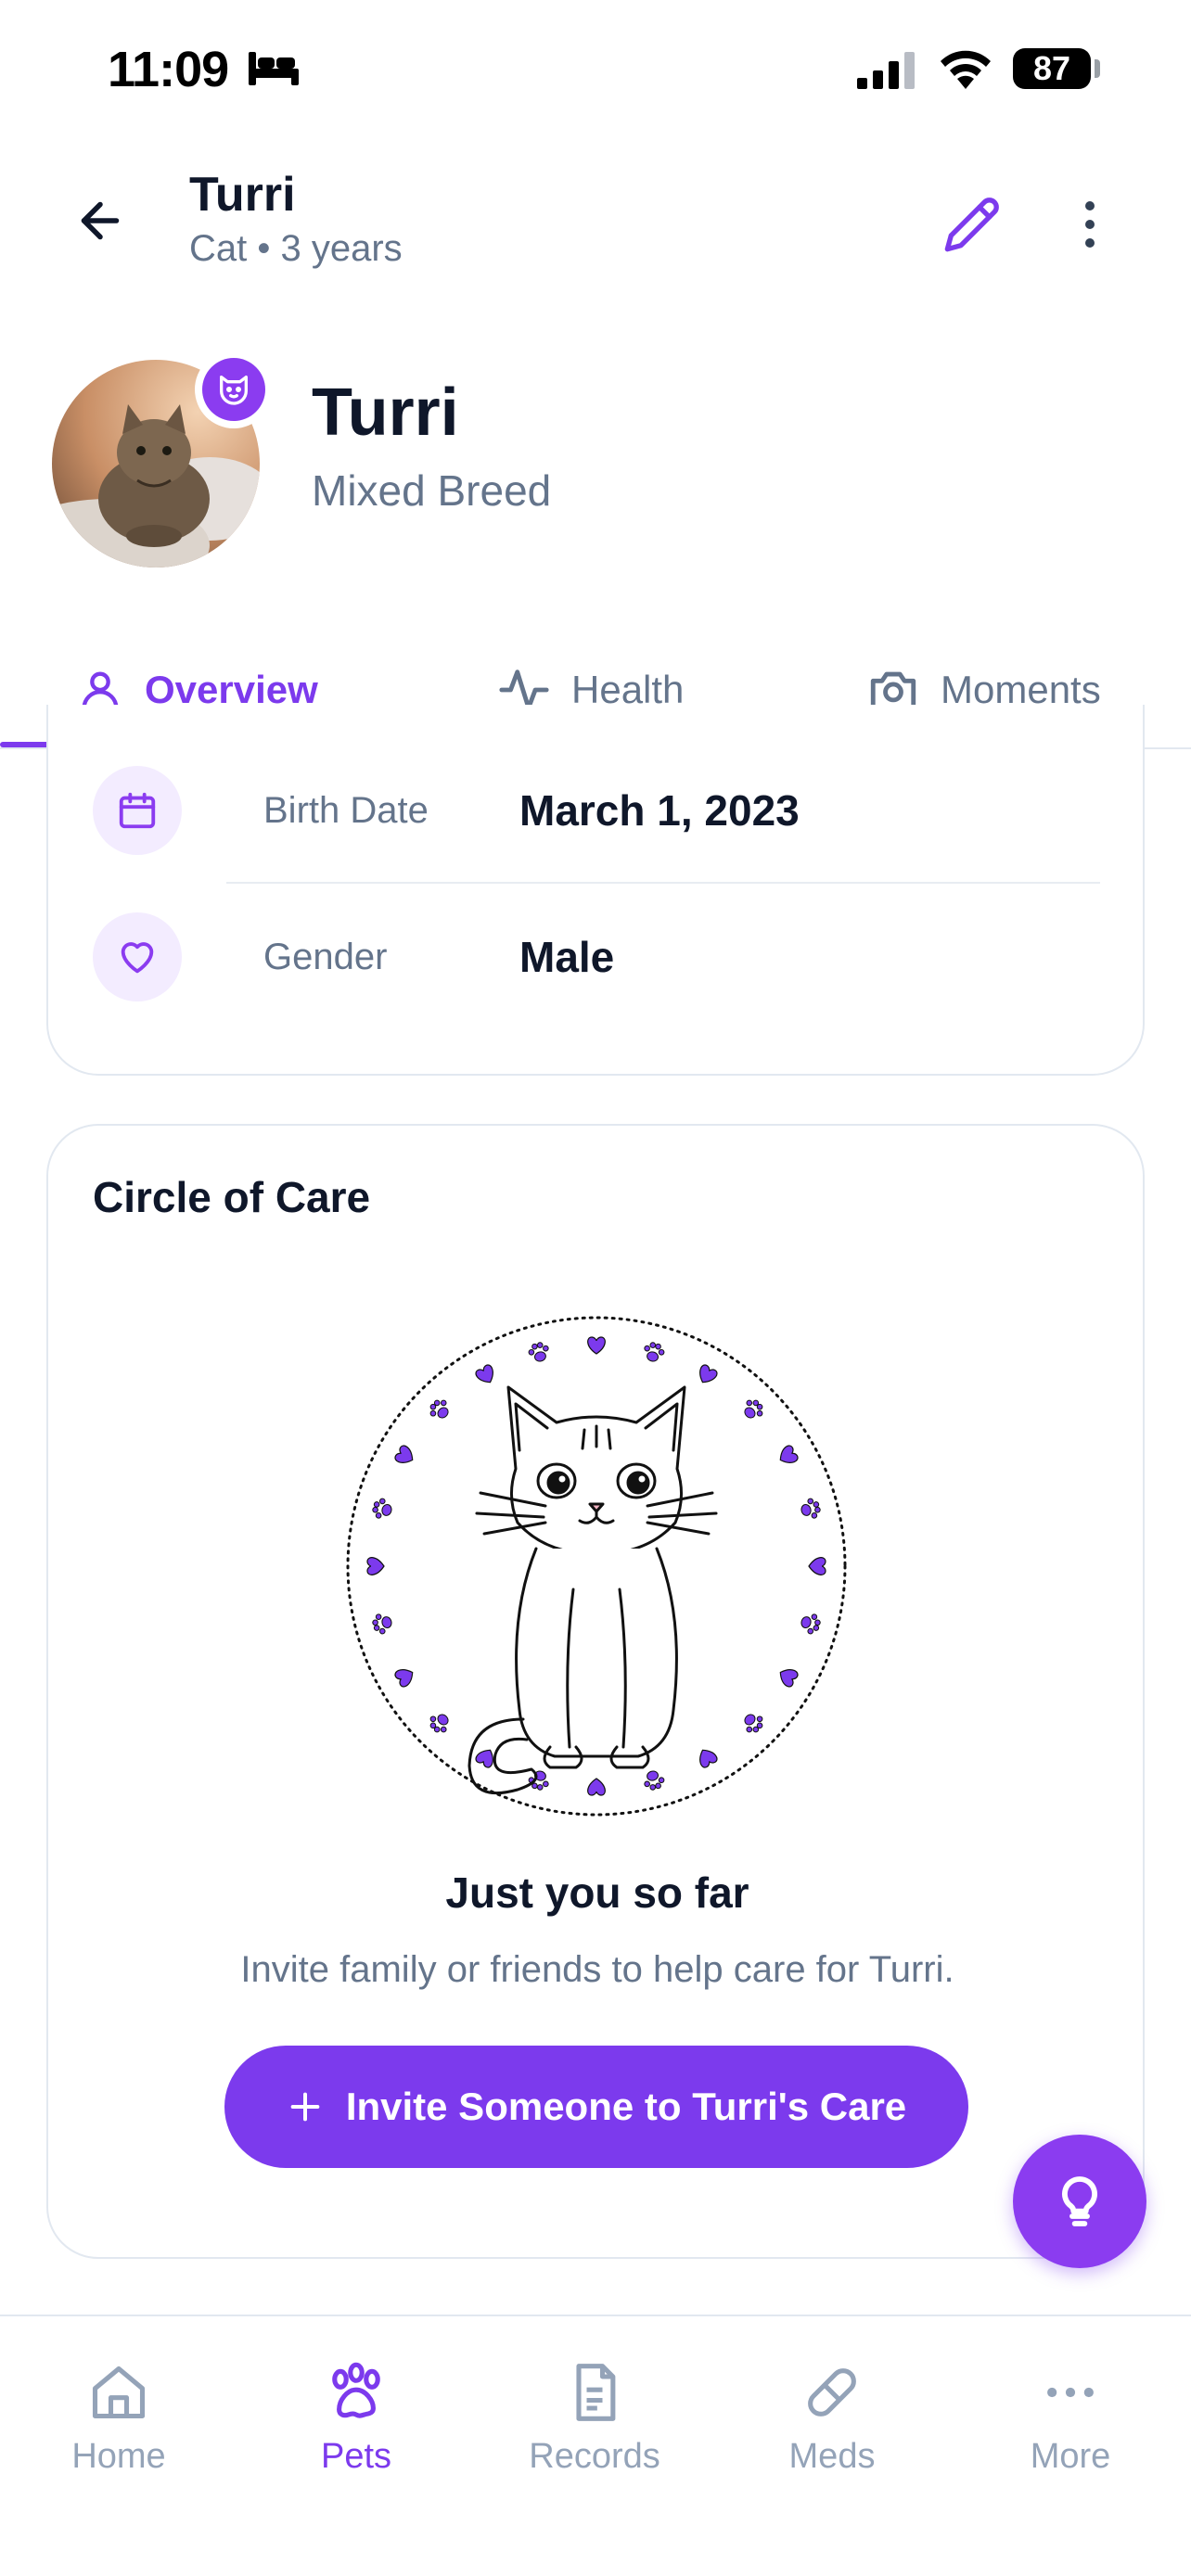  Describe the element at coordinates (886, 71) in the screenshot. I see `cellular-signal-icon` at that location.